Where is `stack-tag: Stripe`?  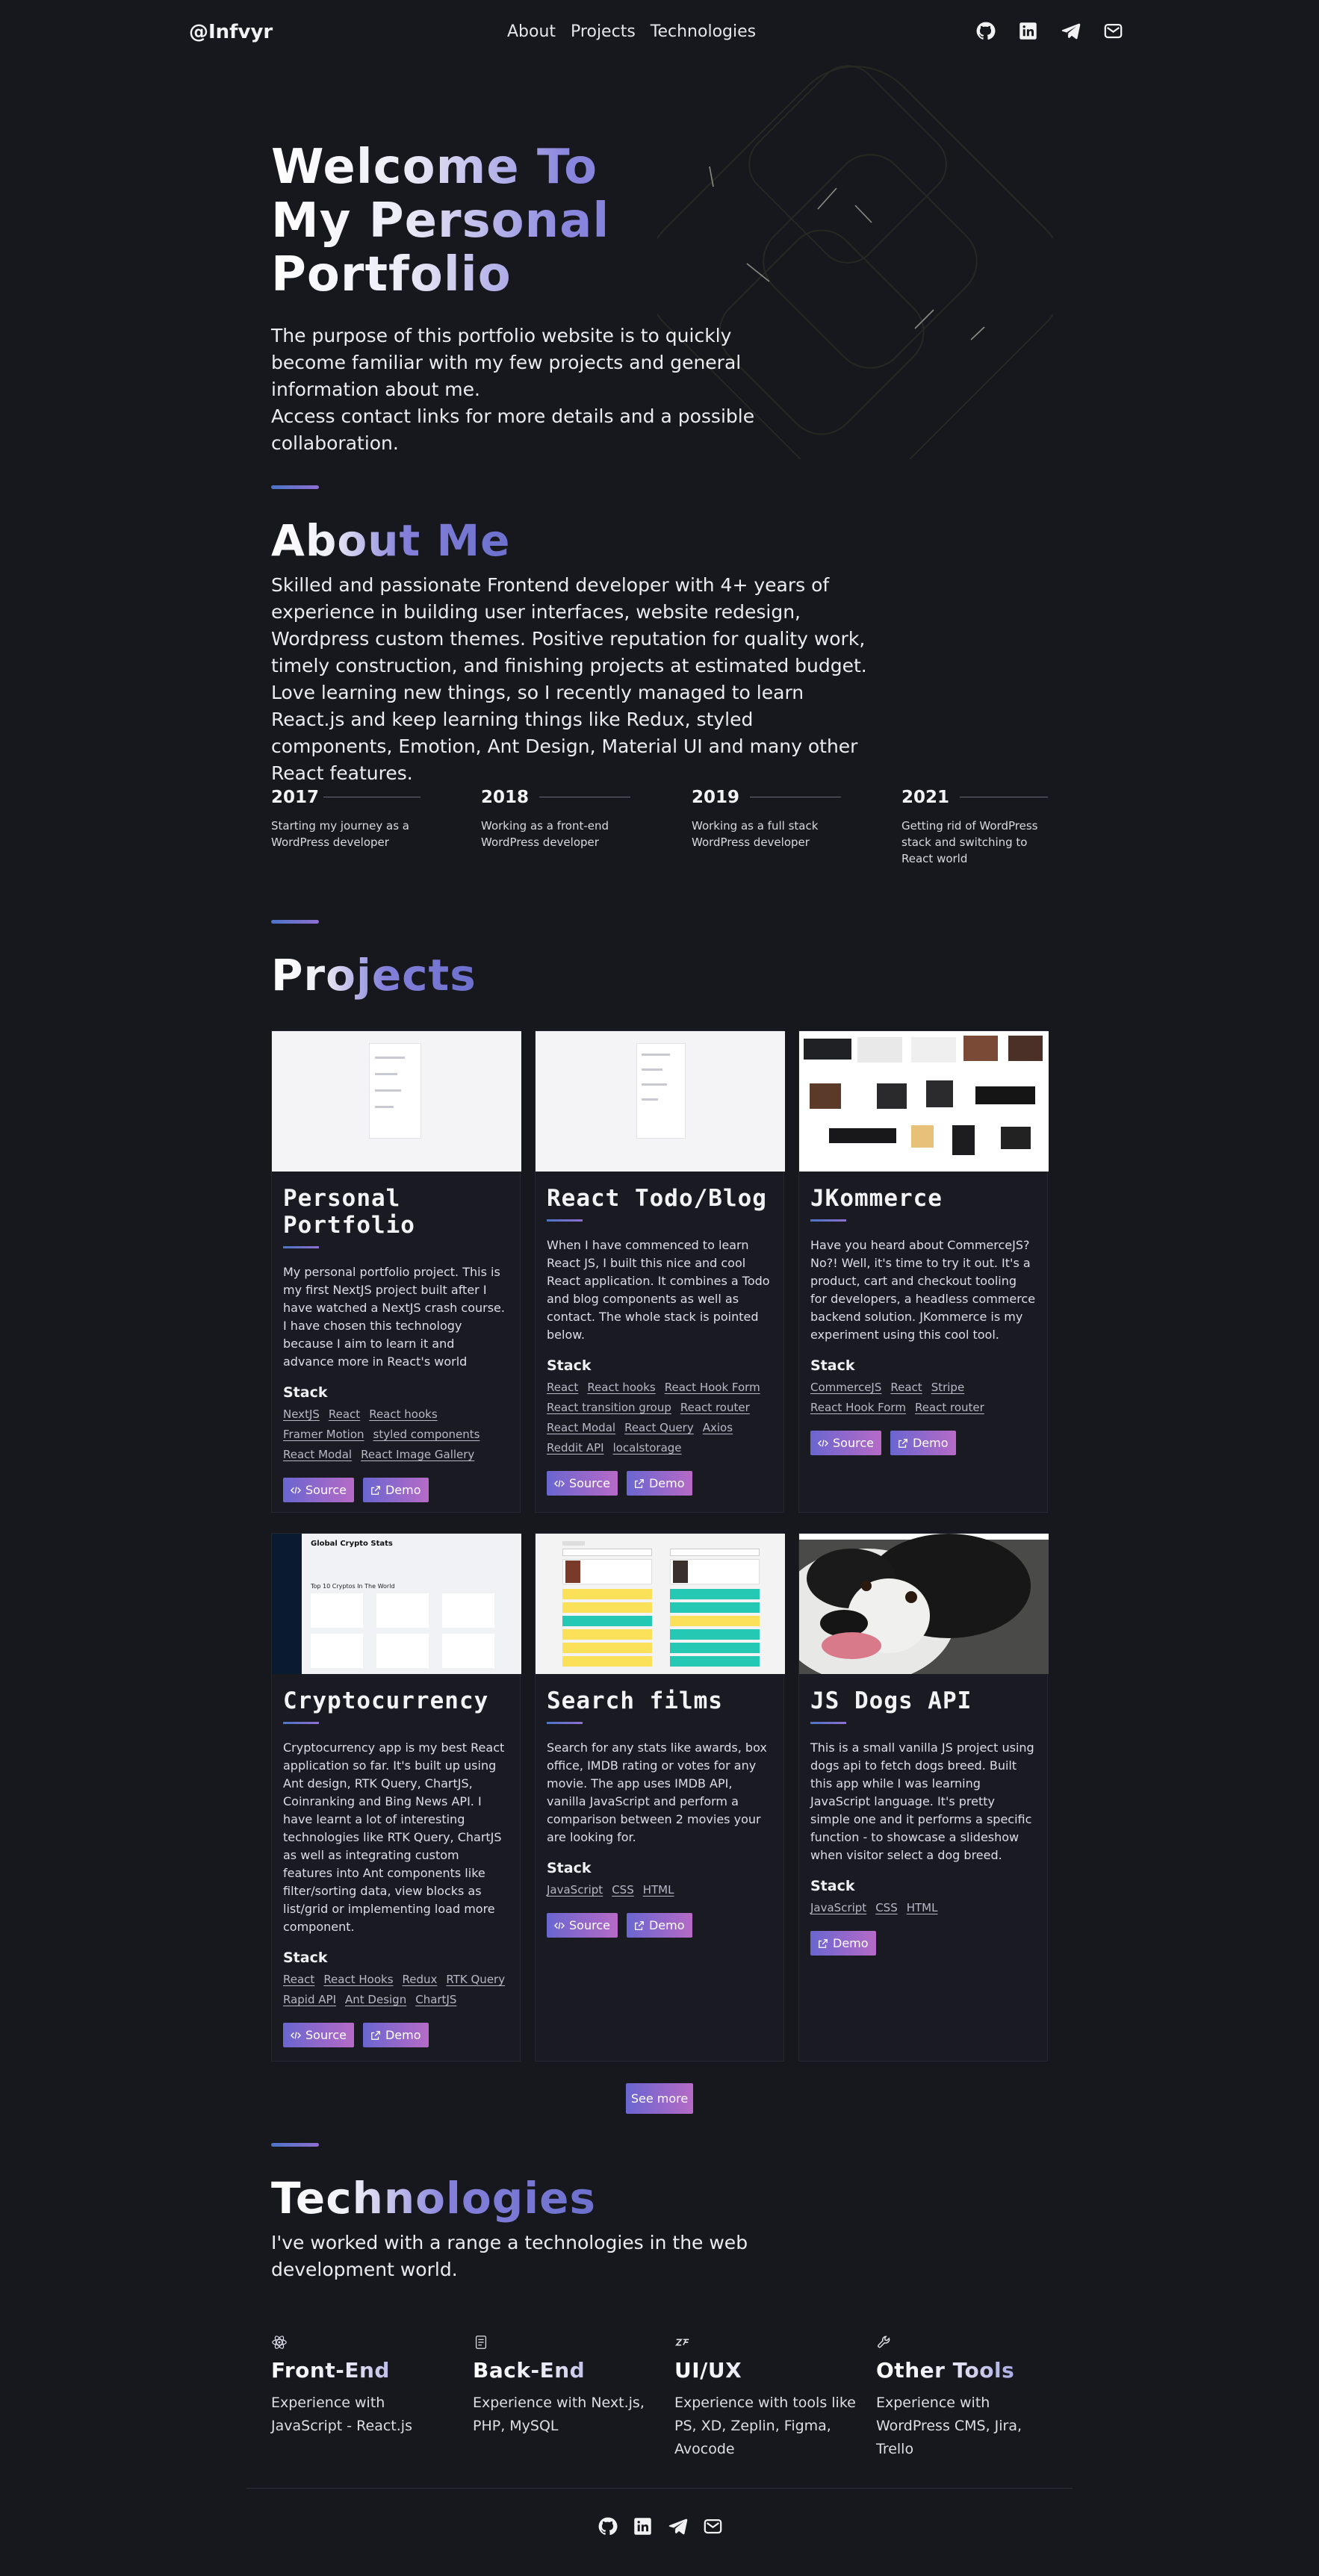 stack-tag: Stripe is located at coordinates (948, 1388).